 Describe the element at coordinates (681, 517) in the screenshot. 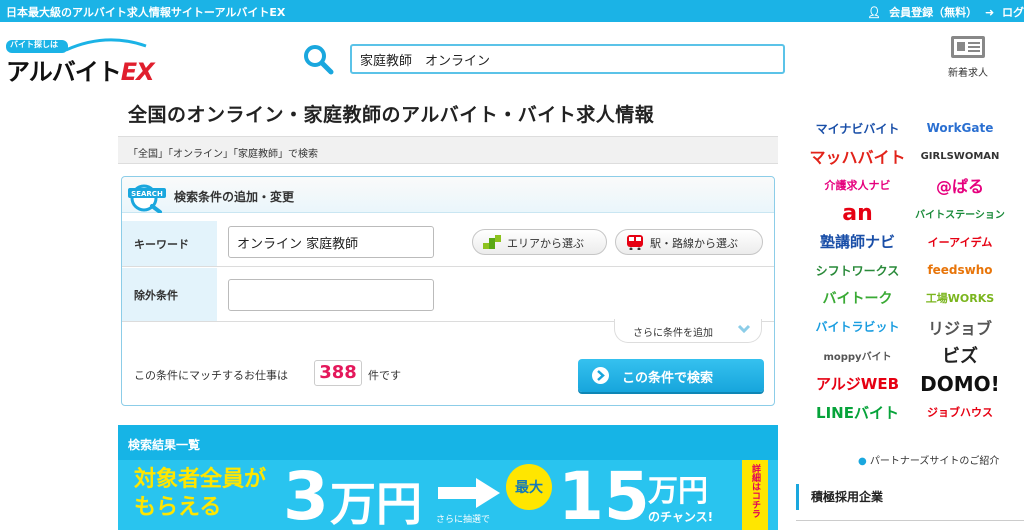

I see `promo-chance: のチャンス!` at that location.